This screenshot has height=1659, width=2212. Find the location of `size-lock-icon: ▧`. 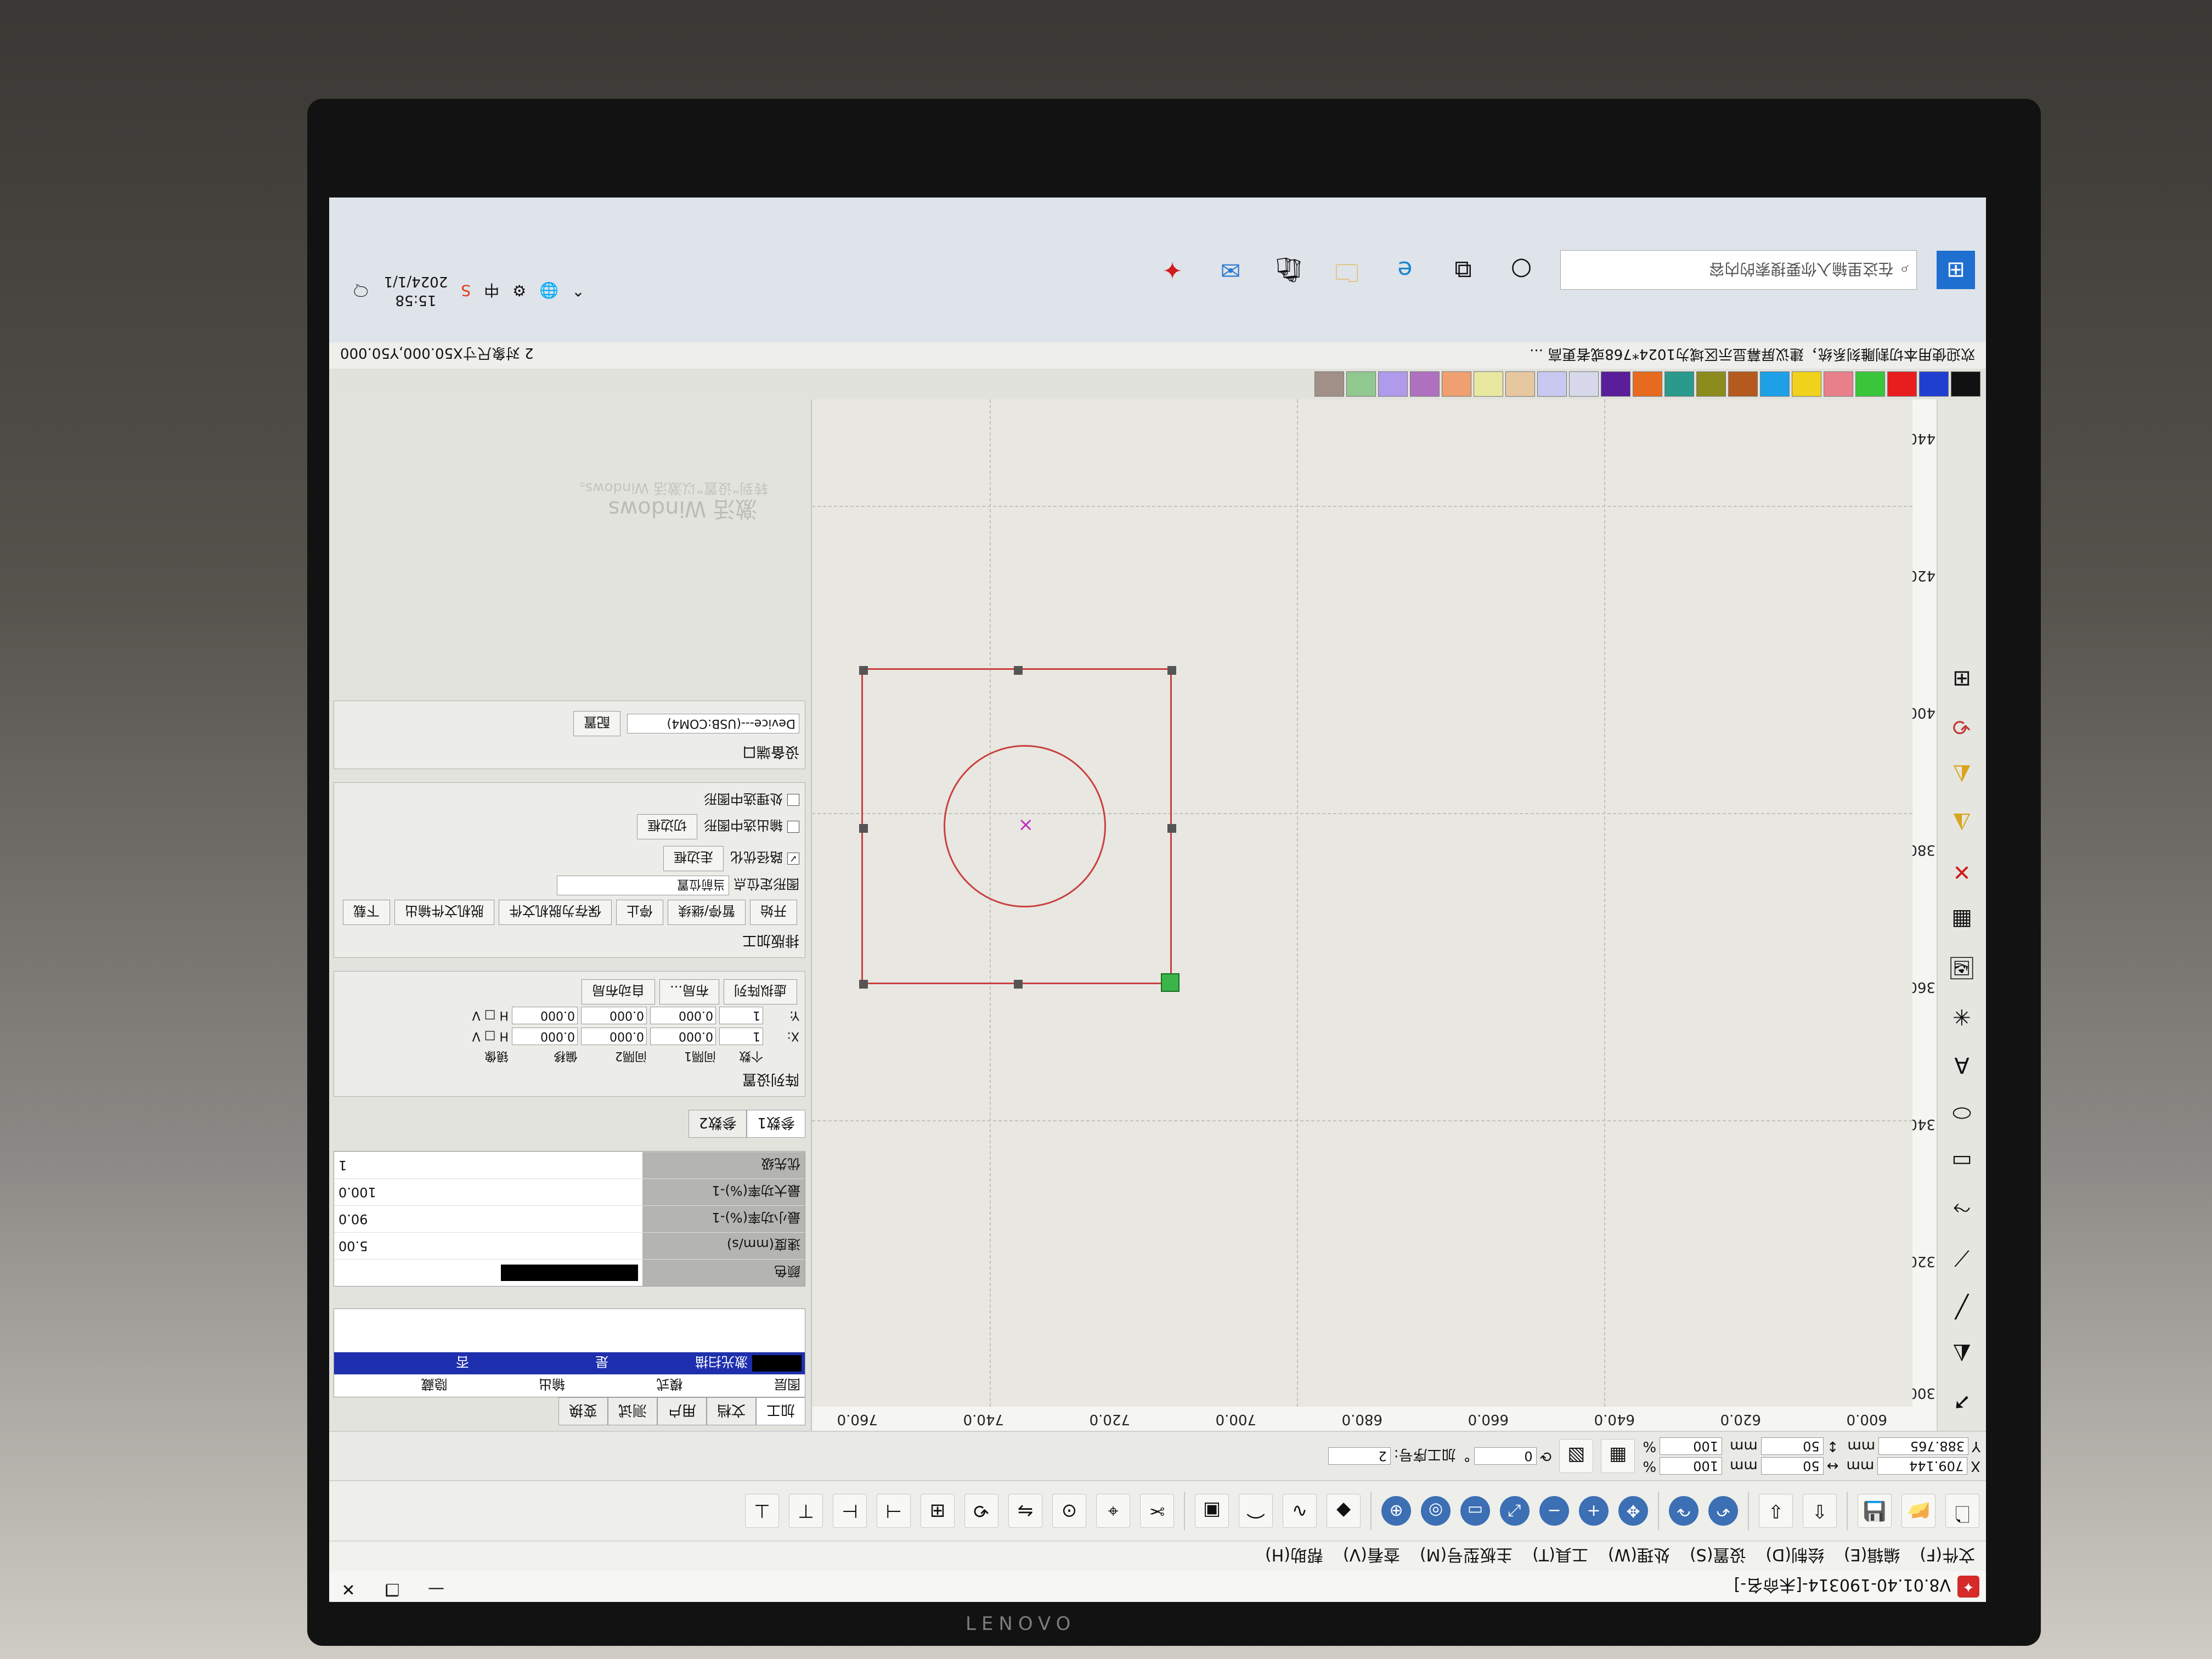

size-lock-icon: ▧ is located at coordinates (1576, 1456).